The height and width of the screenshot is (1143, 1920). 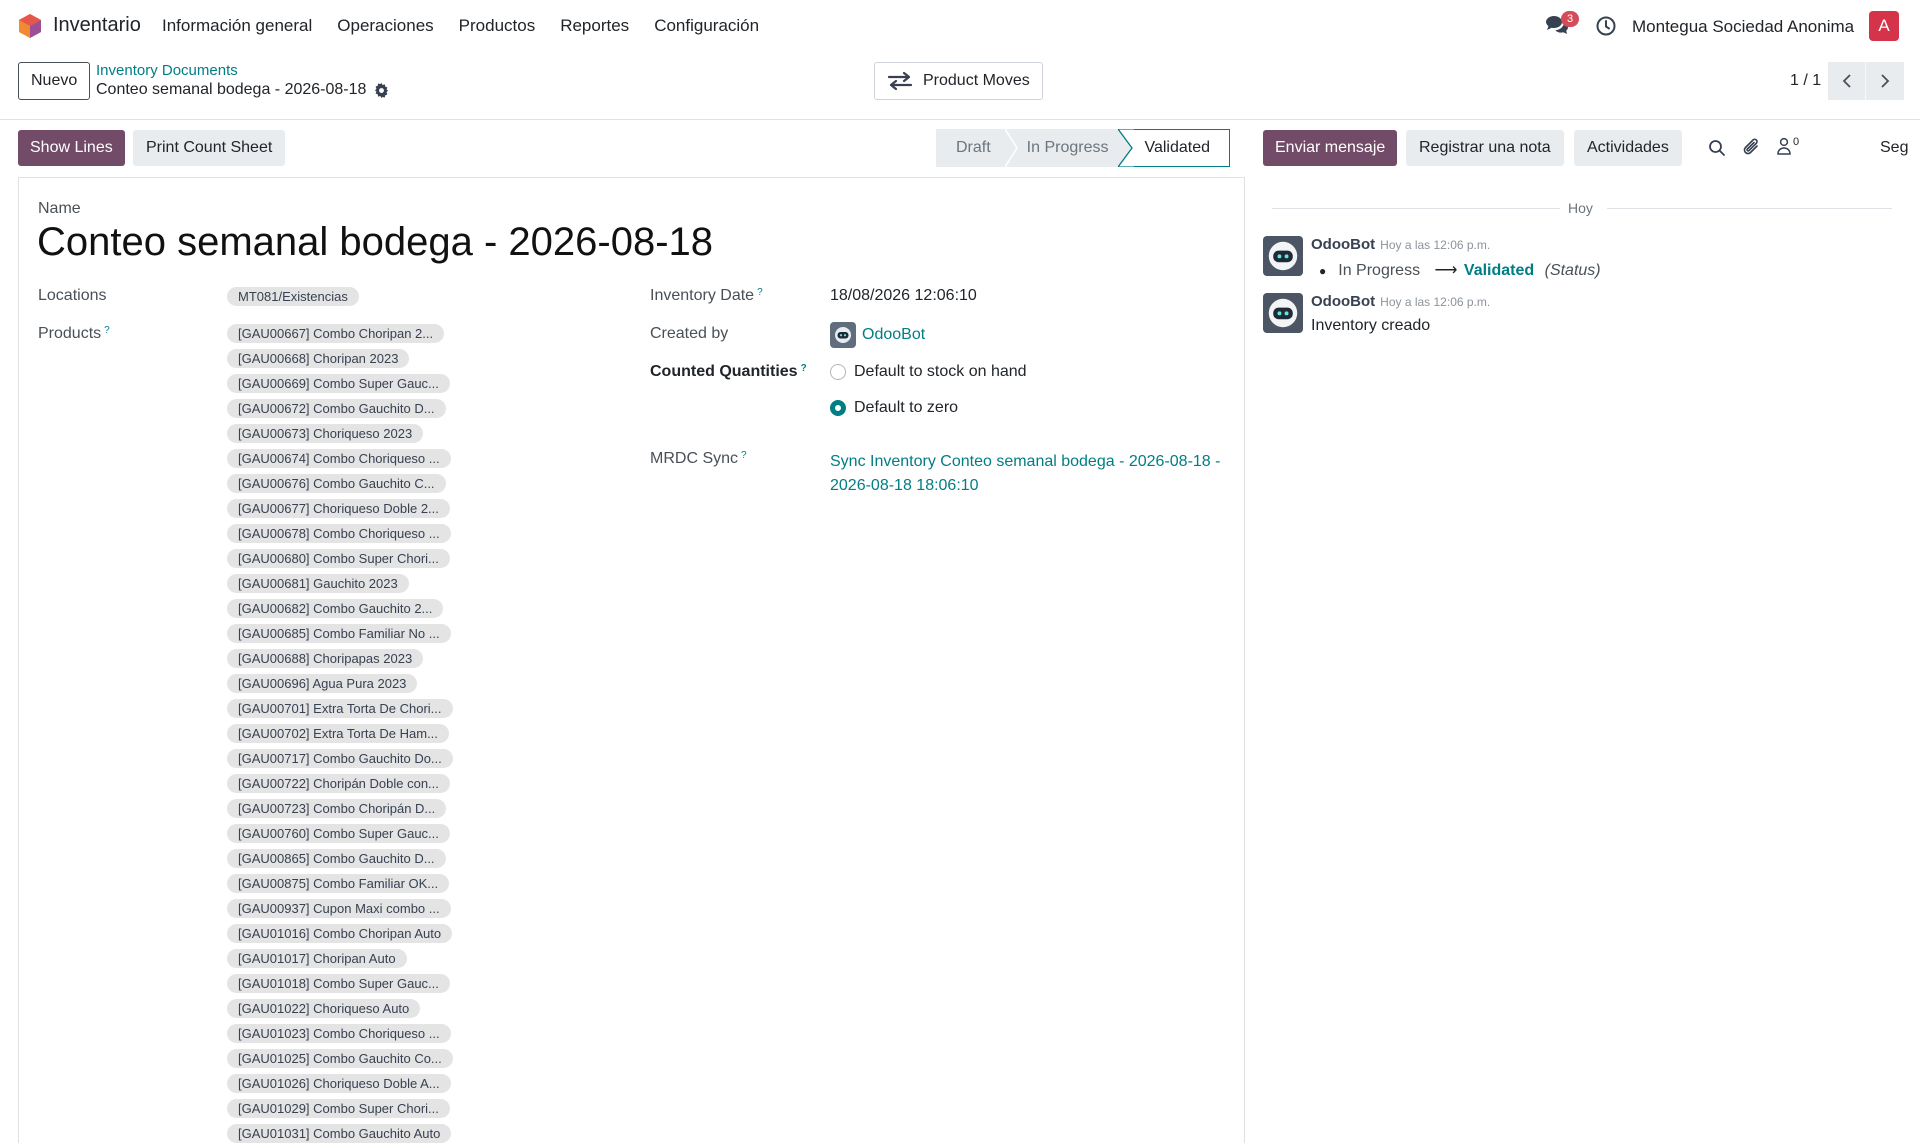 I want to click on mrdc-sync-label: MRDC Sync, so click(x=694, y=458).